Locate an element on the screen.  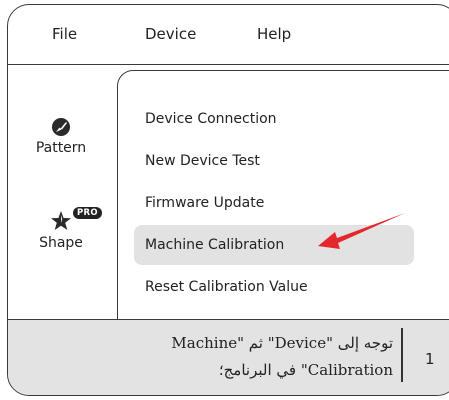
tool-pattern: Pattern is located at coordinates (61, 136).